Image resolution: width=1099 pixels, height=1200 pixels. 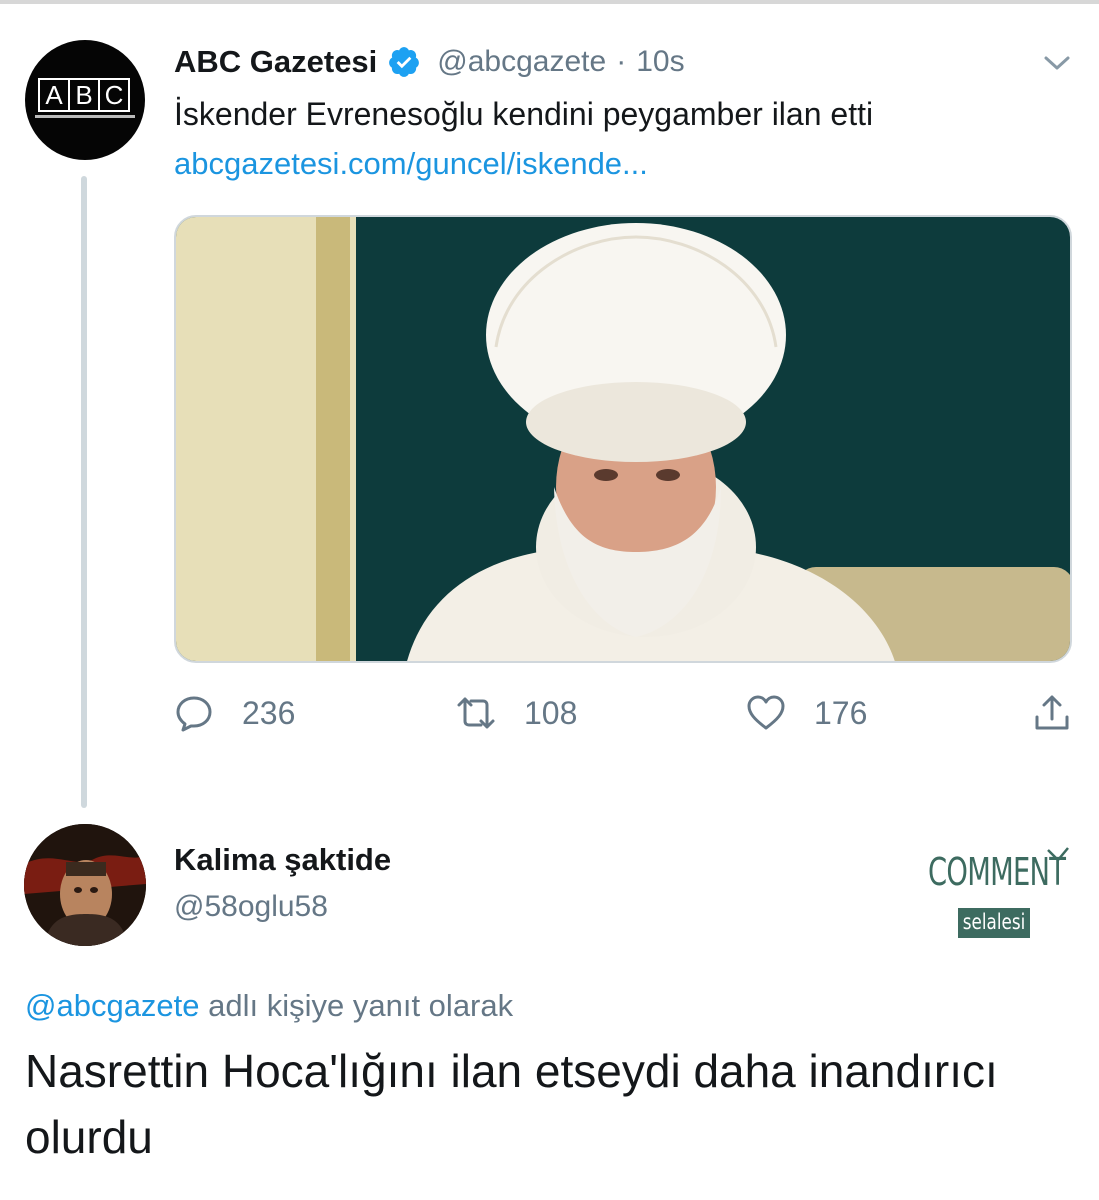 I want to click on logo-letter-a: A, so click(x=54, y=95).